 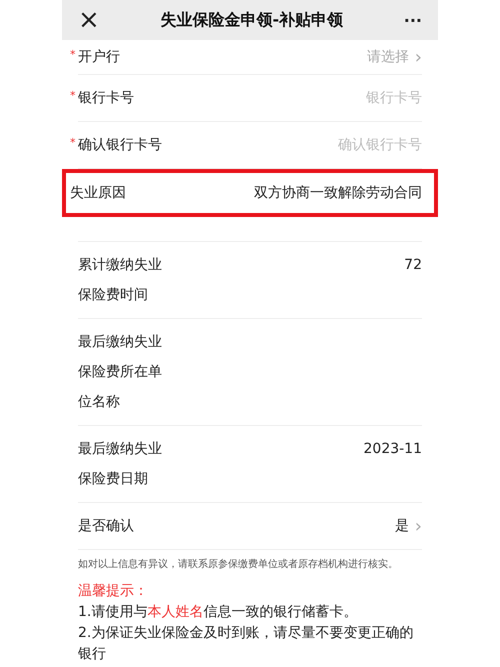 I want to click on field-label: 最后缴纳失业保险费日期, so click(x=120, y=464).